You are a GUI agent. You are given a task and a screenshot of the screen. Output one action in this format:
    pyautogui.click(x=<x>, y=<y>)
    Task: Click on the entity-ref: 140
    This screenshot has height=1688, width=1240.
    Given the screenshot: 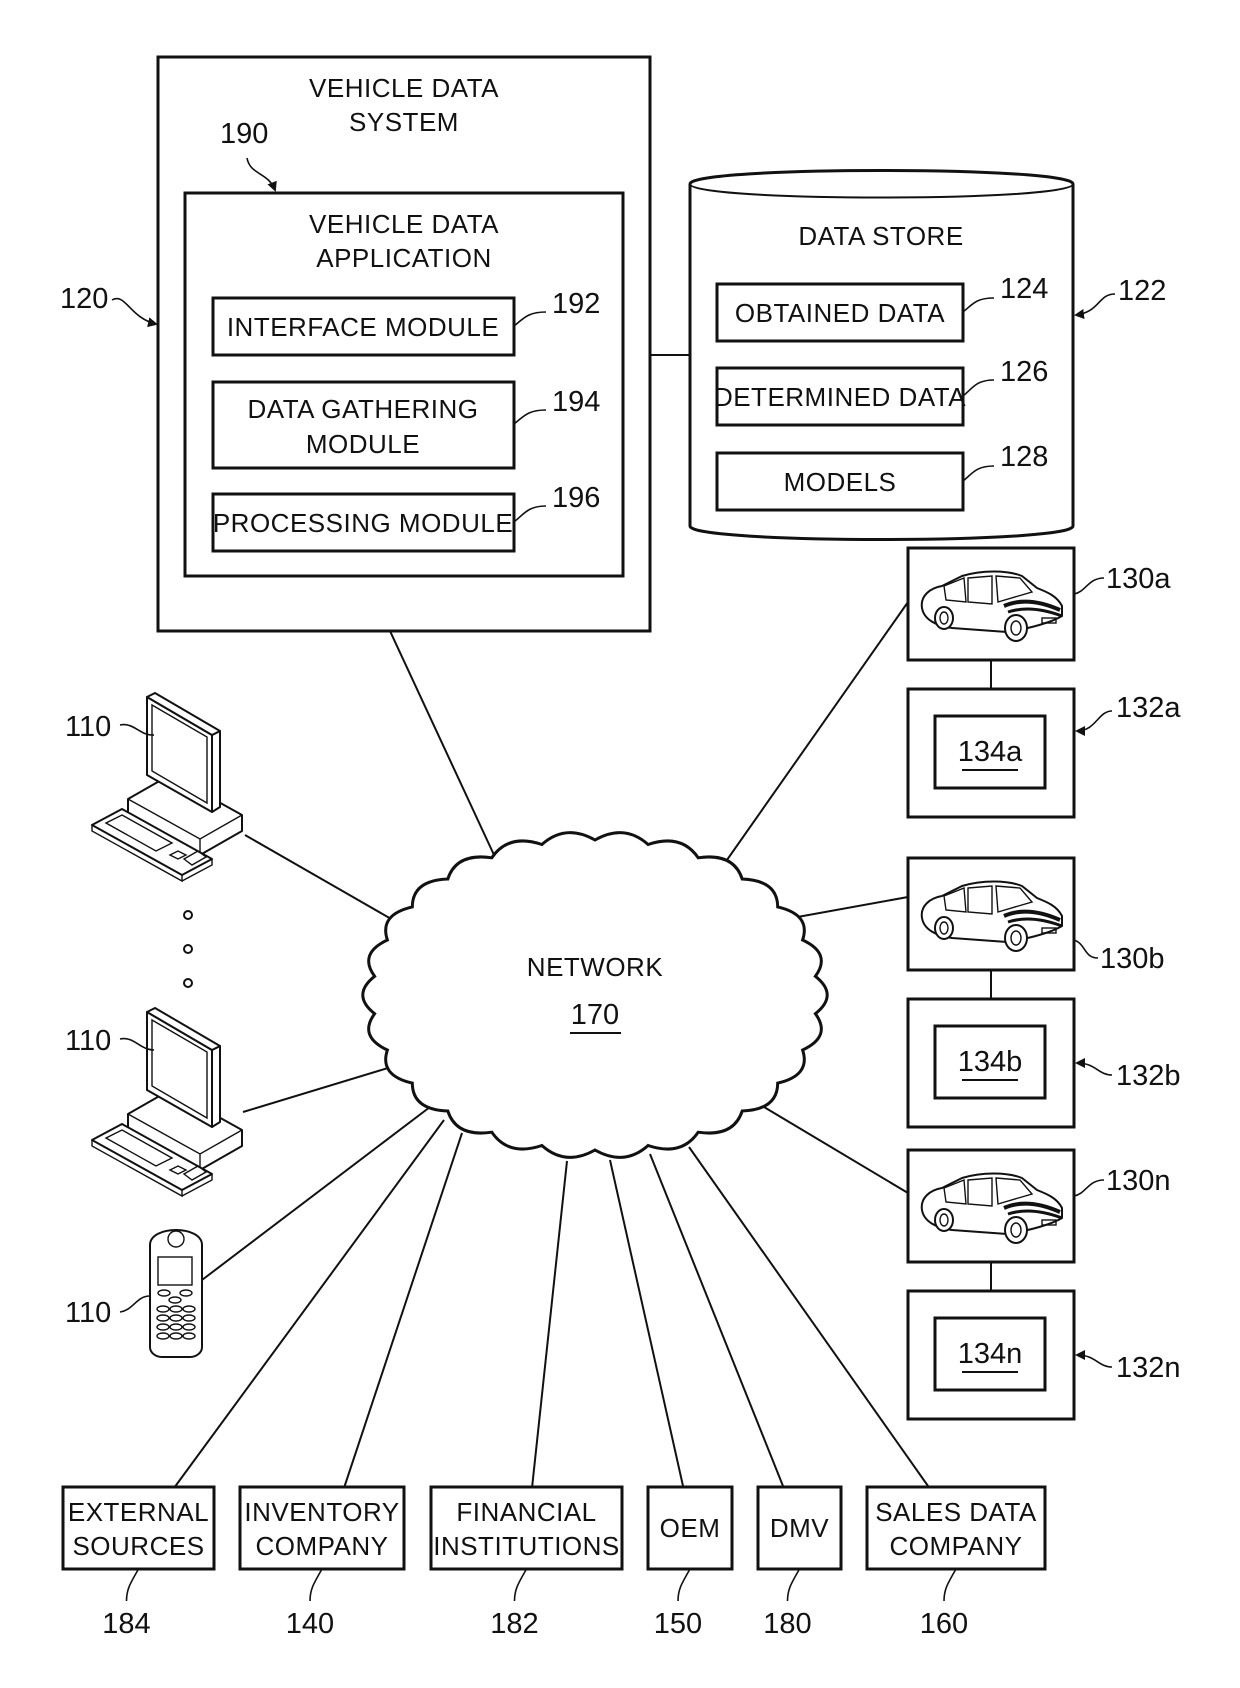 What is the action you would take?
    pyautogui.click(x=310, y=1624)
    